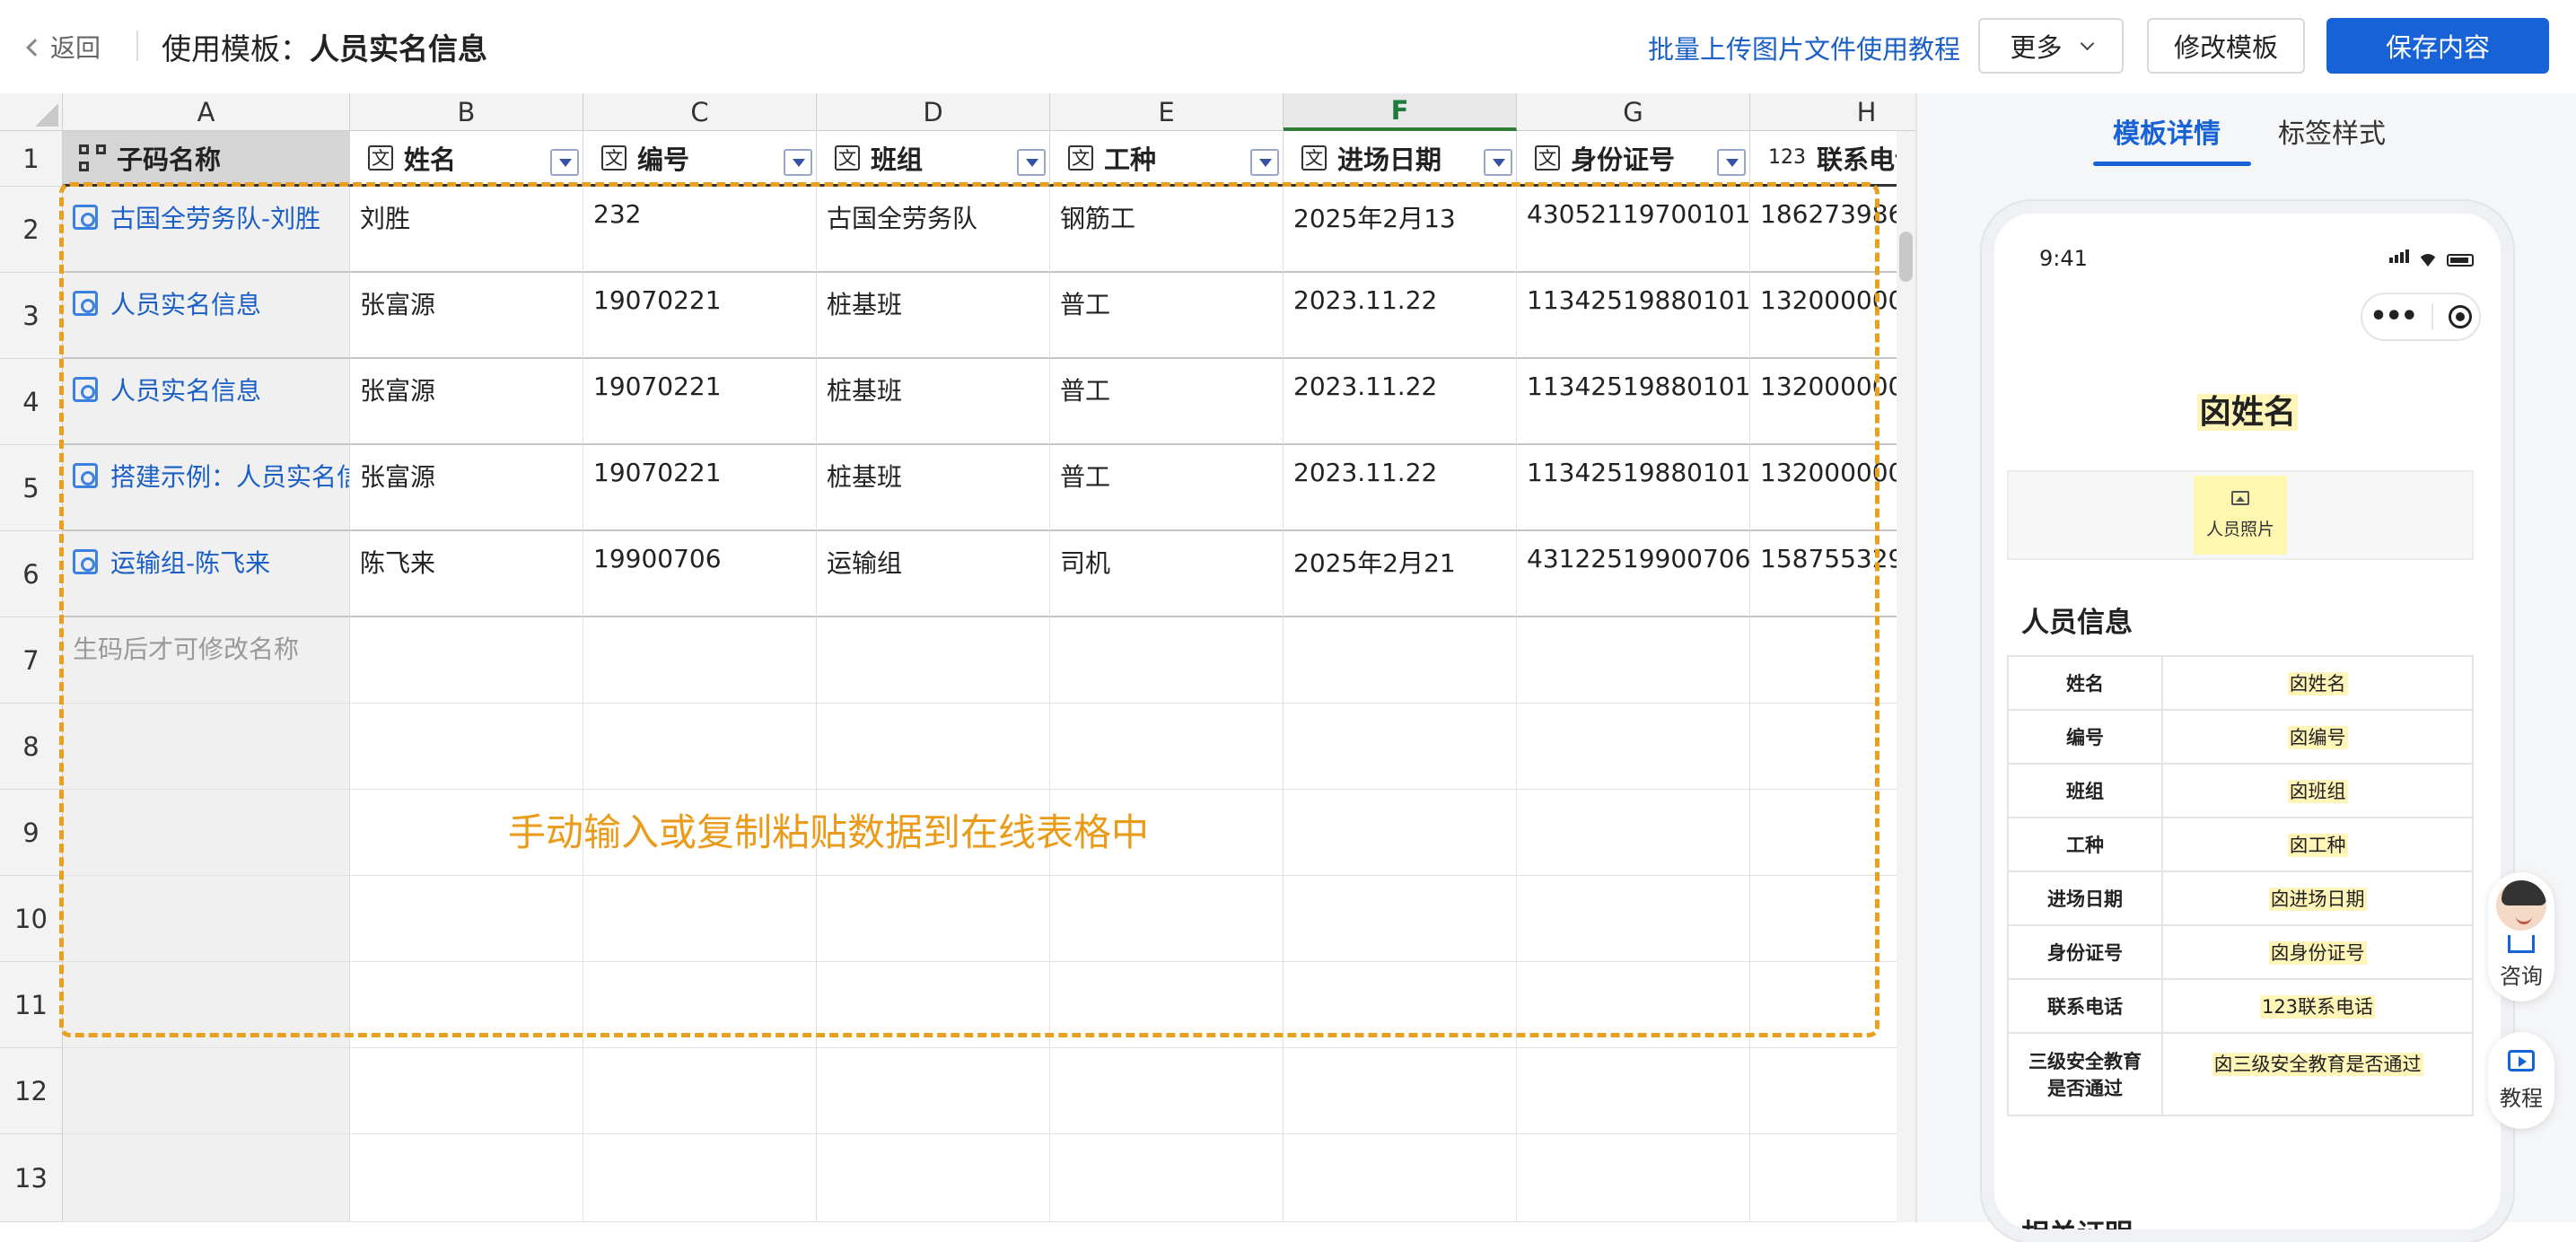 The width and height of the screenshot is (2576, 1242). I want to click on vertical-scrollbar, so click(1906, 677).